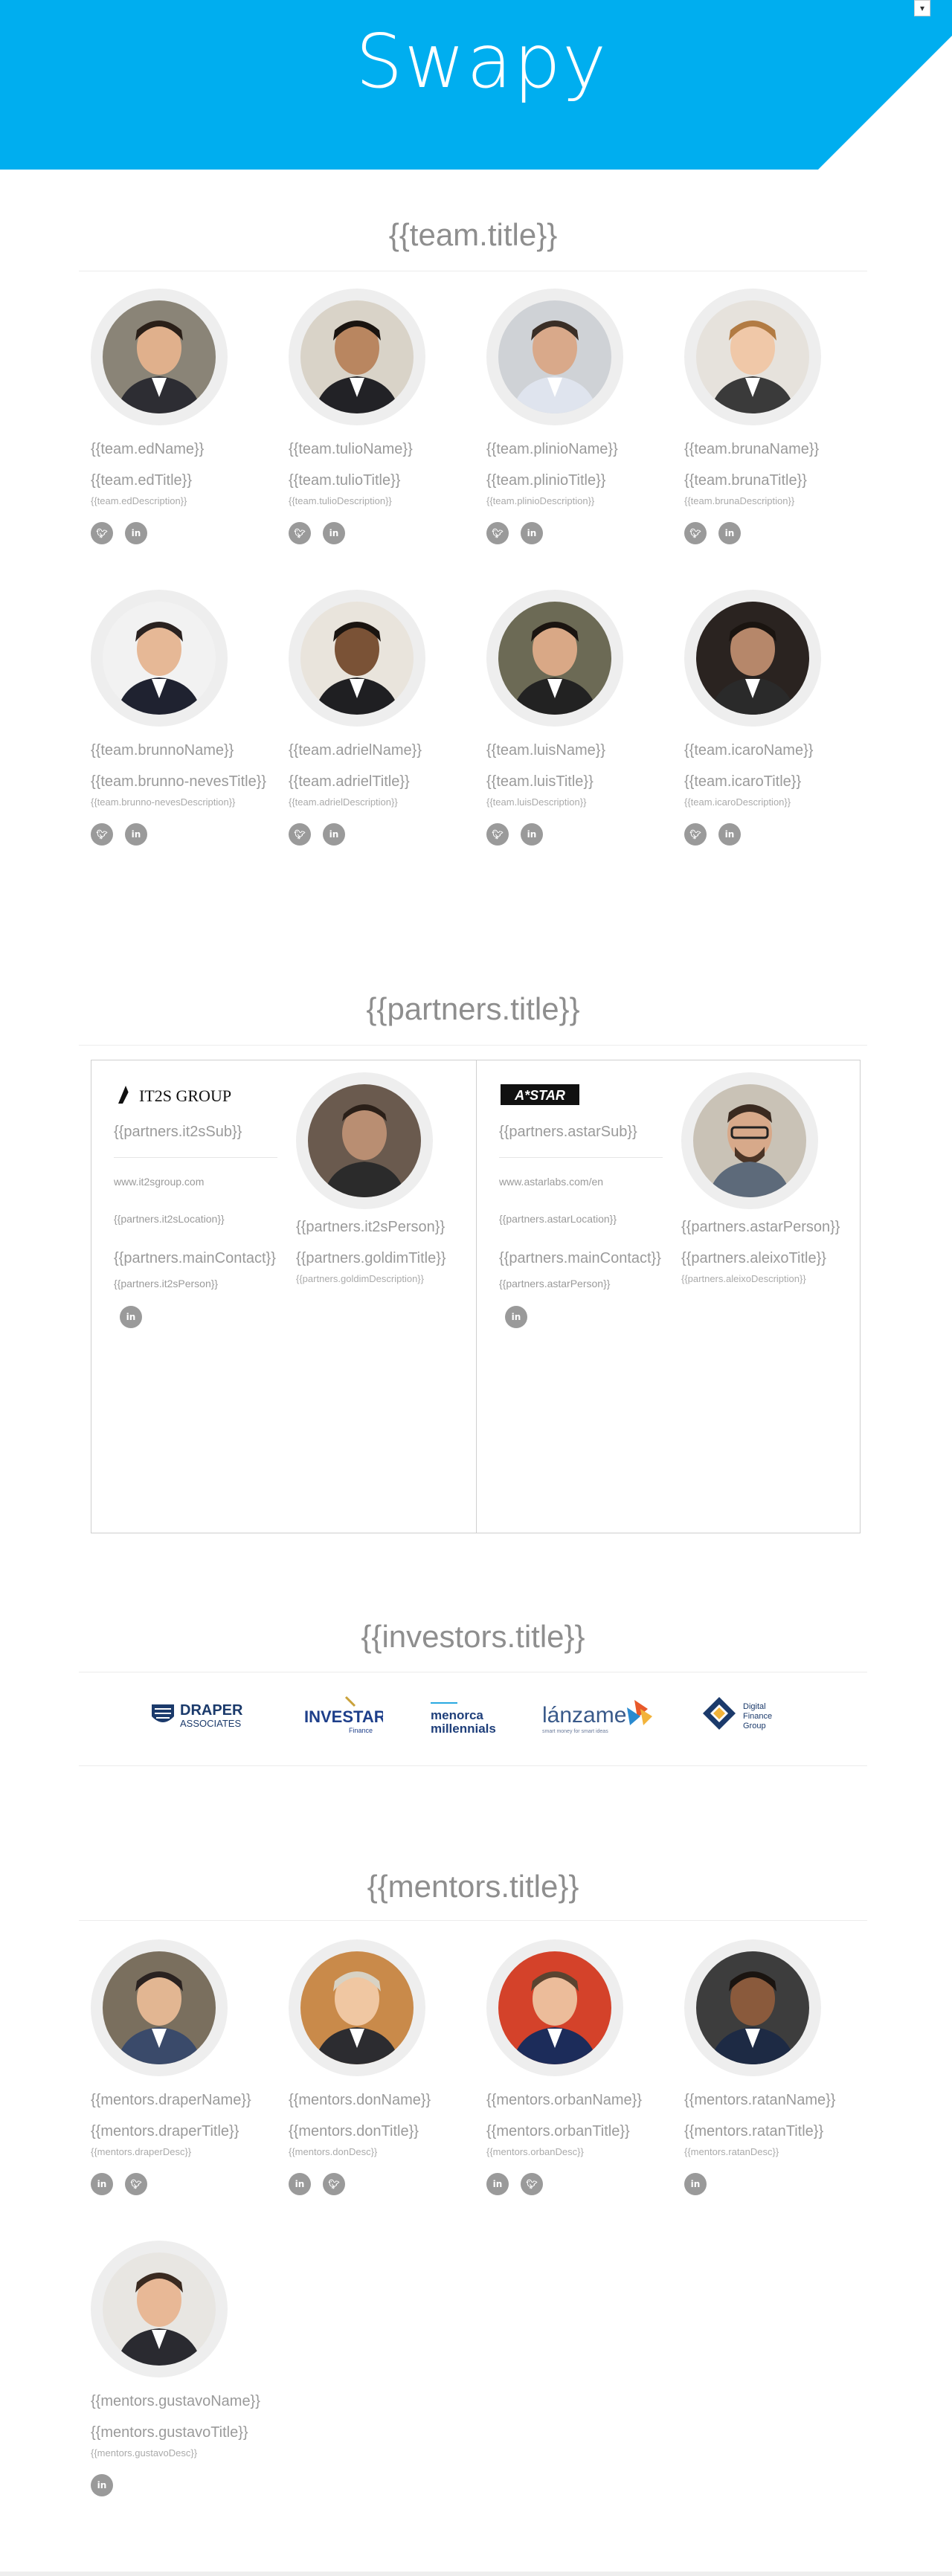 The height and width of the screenshot is (2576, 952). Describe the element at coordinates (142, 480) in the screenshot. I see `team-member-title: {{team.edTitle}}` at that location.